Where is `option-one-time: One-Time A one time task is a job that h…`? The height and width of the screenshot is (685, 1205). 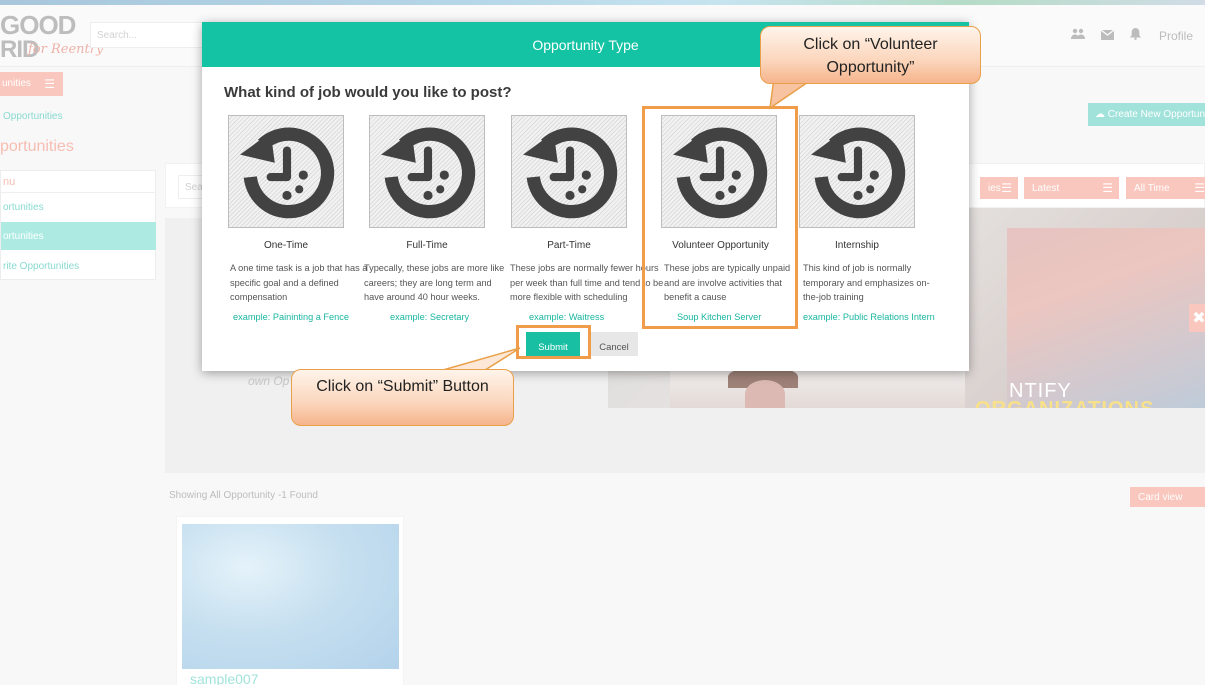
option-one-time: One-Time A one time task is a job that h… is located at coordinates (299, 225).